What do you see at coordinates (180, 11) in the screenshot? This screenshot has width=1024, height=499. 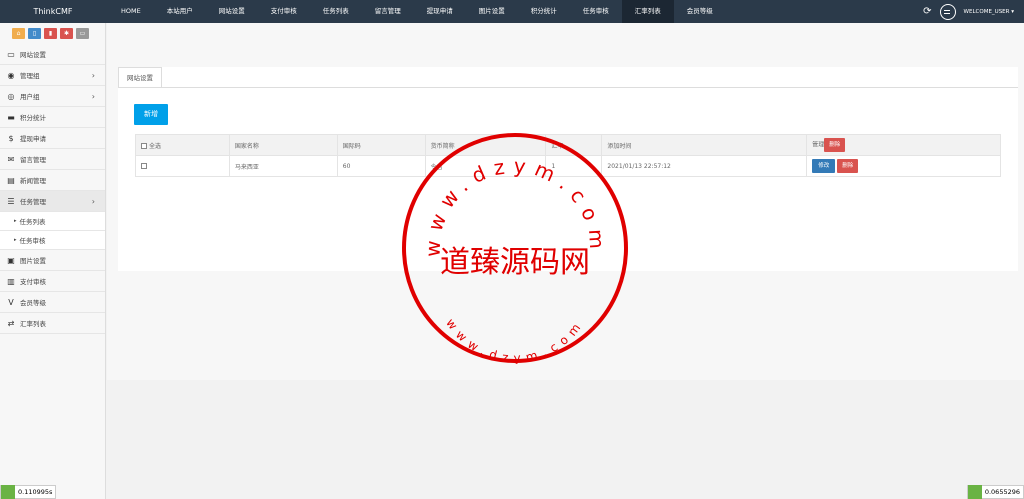 I see `nav-item: 本站用户` at bounding box center [180, 11].